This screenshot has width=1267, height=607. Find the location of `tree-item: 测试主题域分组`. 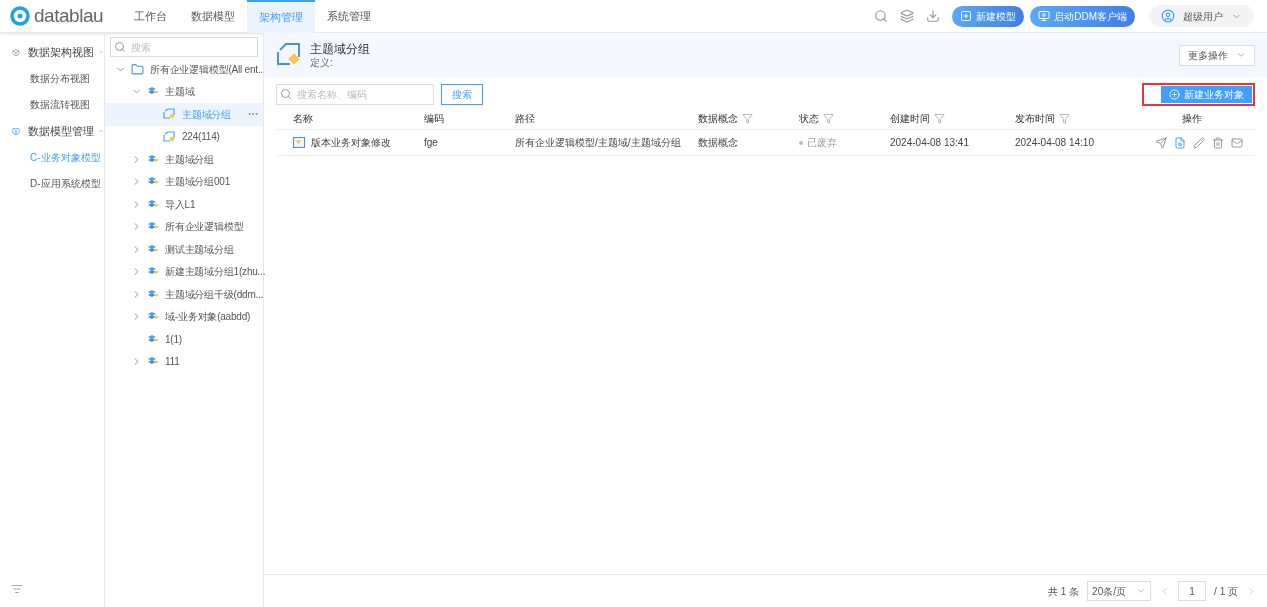

tree-item: 测试主题域分组 is located at coordinates (184, 249).